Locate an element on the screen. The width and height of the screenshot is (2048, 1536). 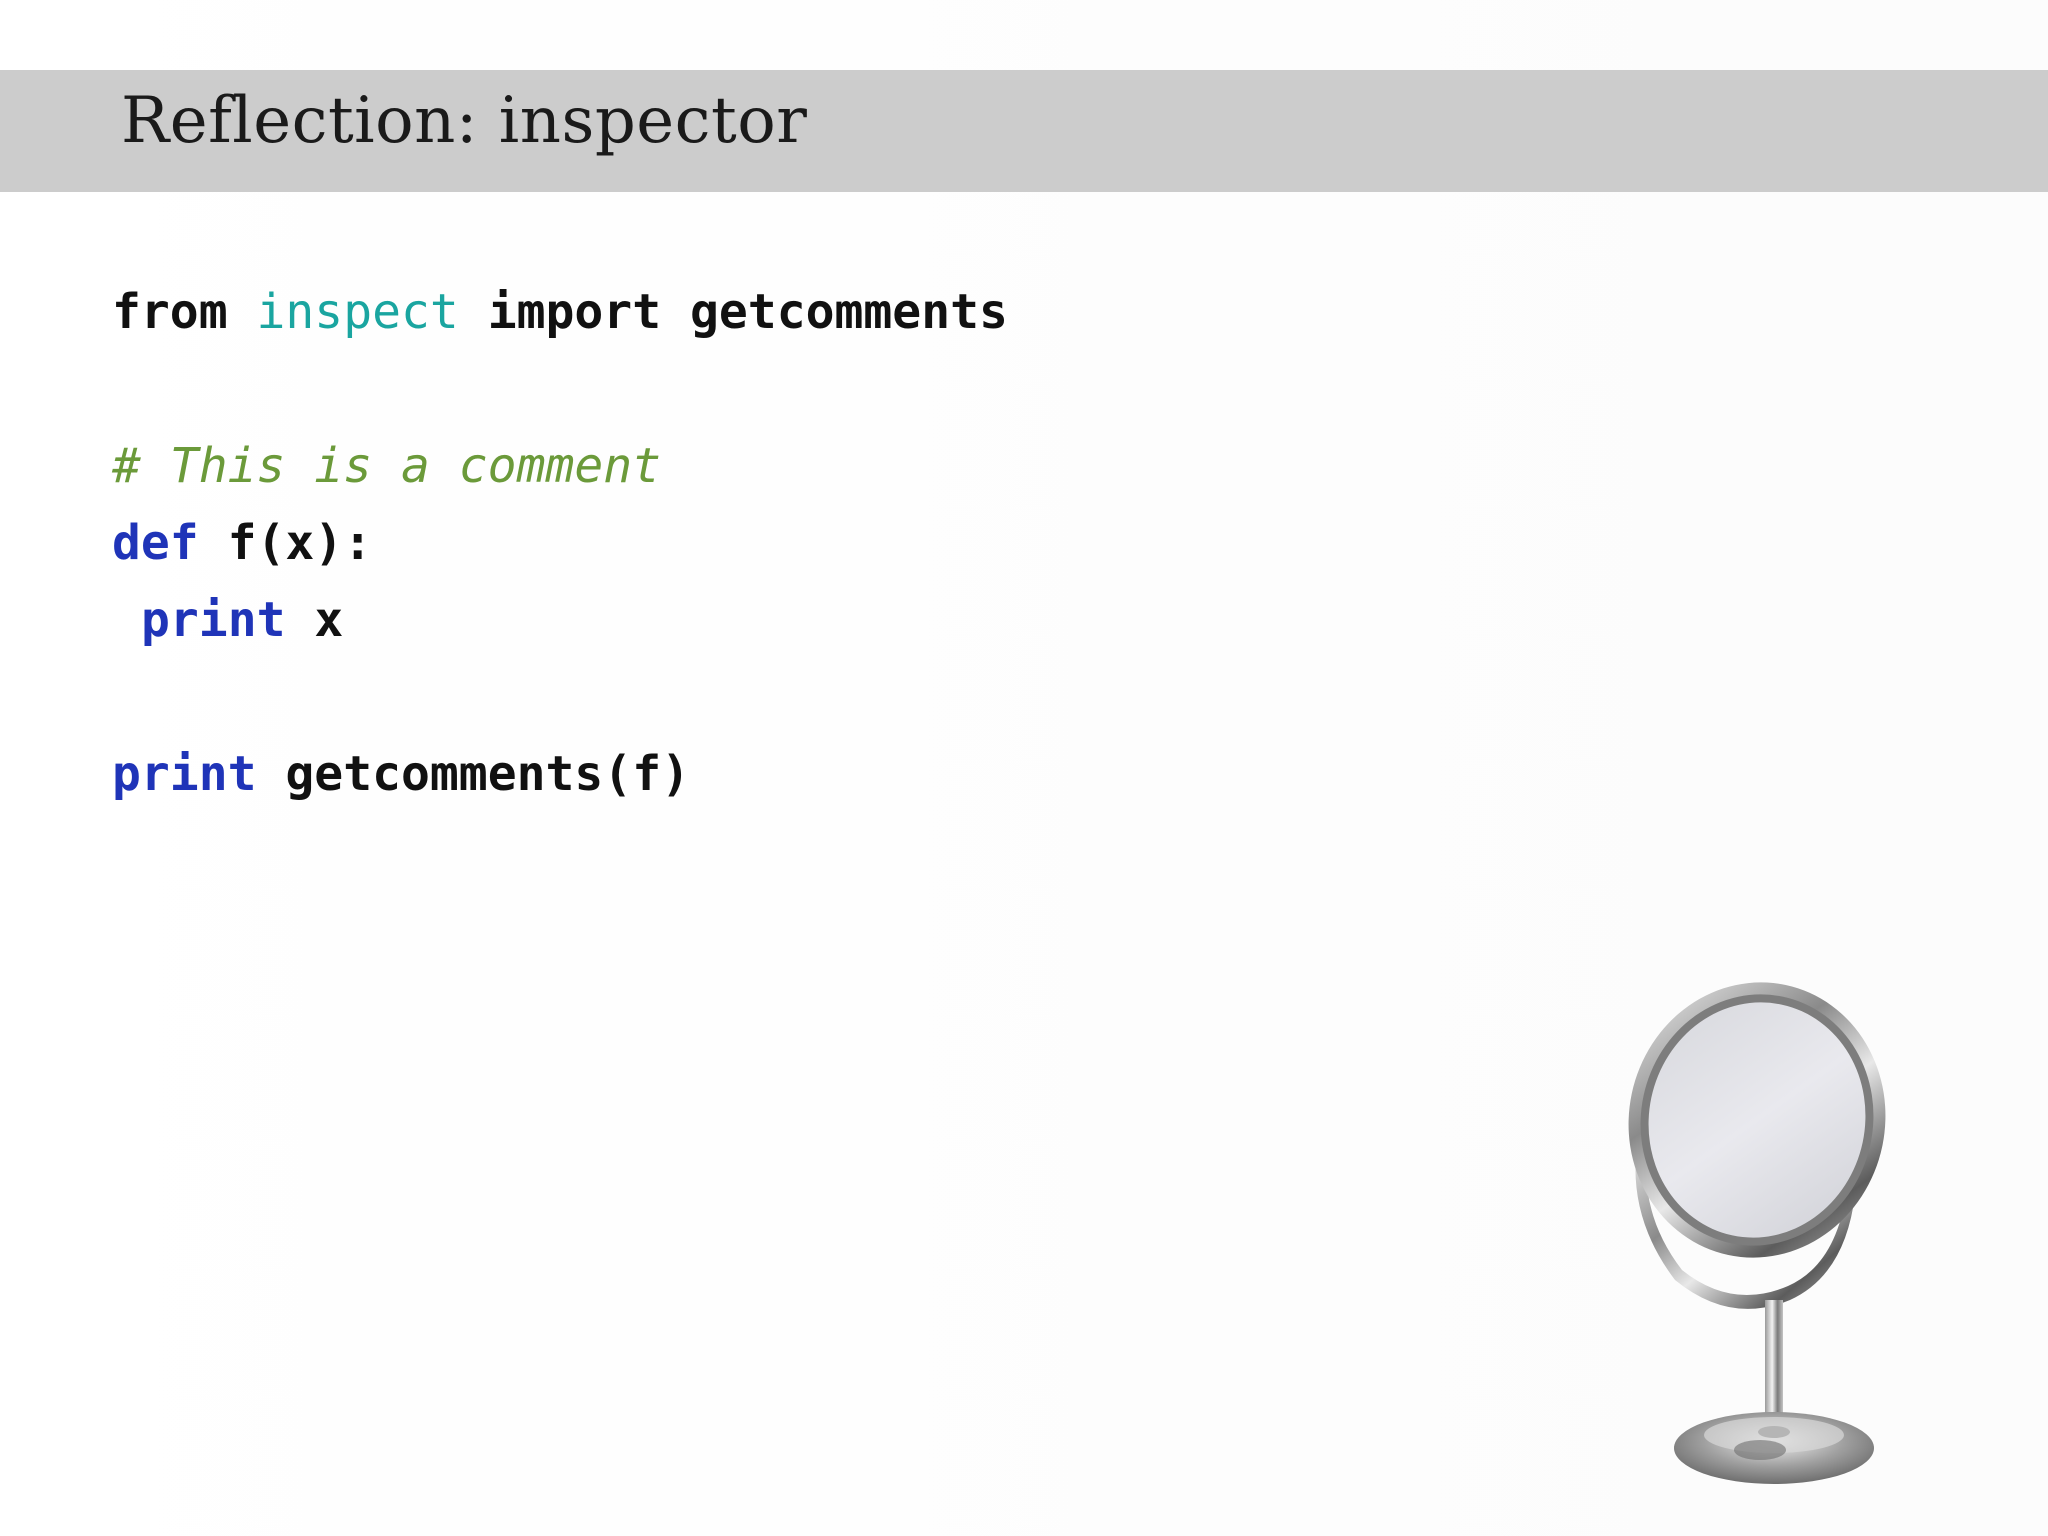
code-line-def: def f(x): is located at coordinates (242, 543).